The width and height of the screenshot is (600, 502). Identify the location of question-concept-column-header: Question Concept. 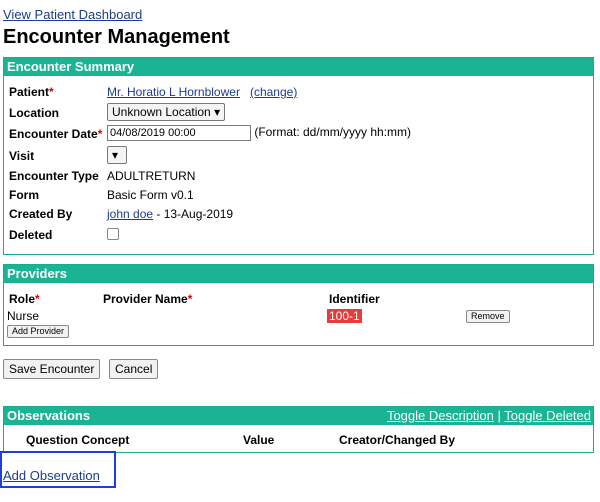
(78, 440).